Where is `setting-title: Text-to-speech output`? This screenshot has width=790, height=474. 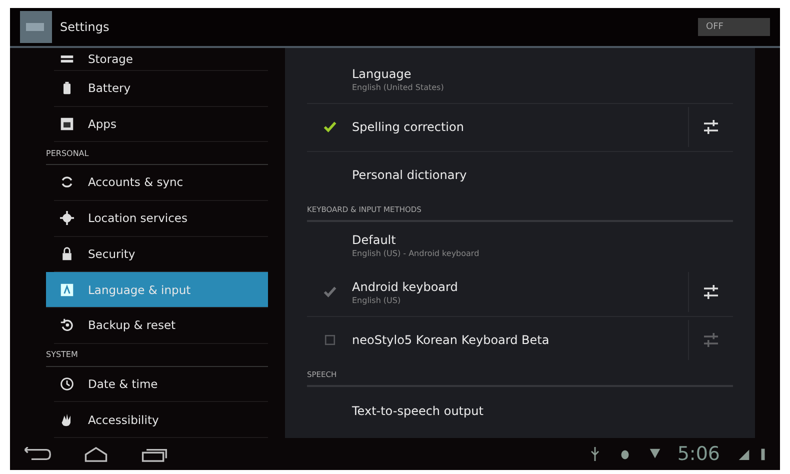 setting-title: Text-to-speech output is located at coordinates (418, 411).